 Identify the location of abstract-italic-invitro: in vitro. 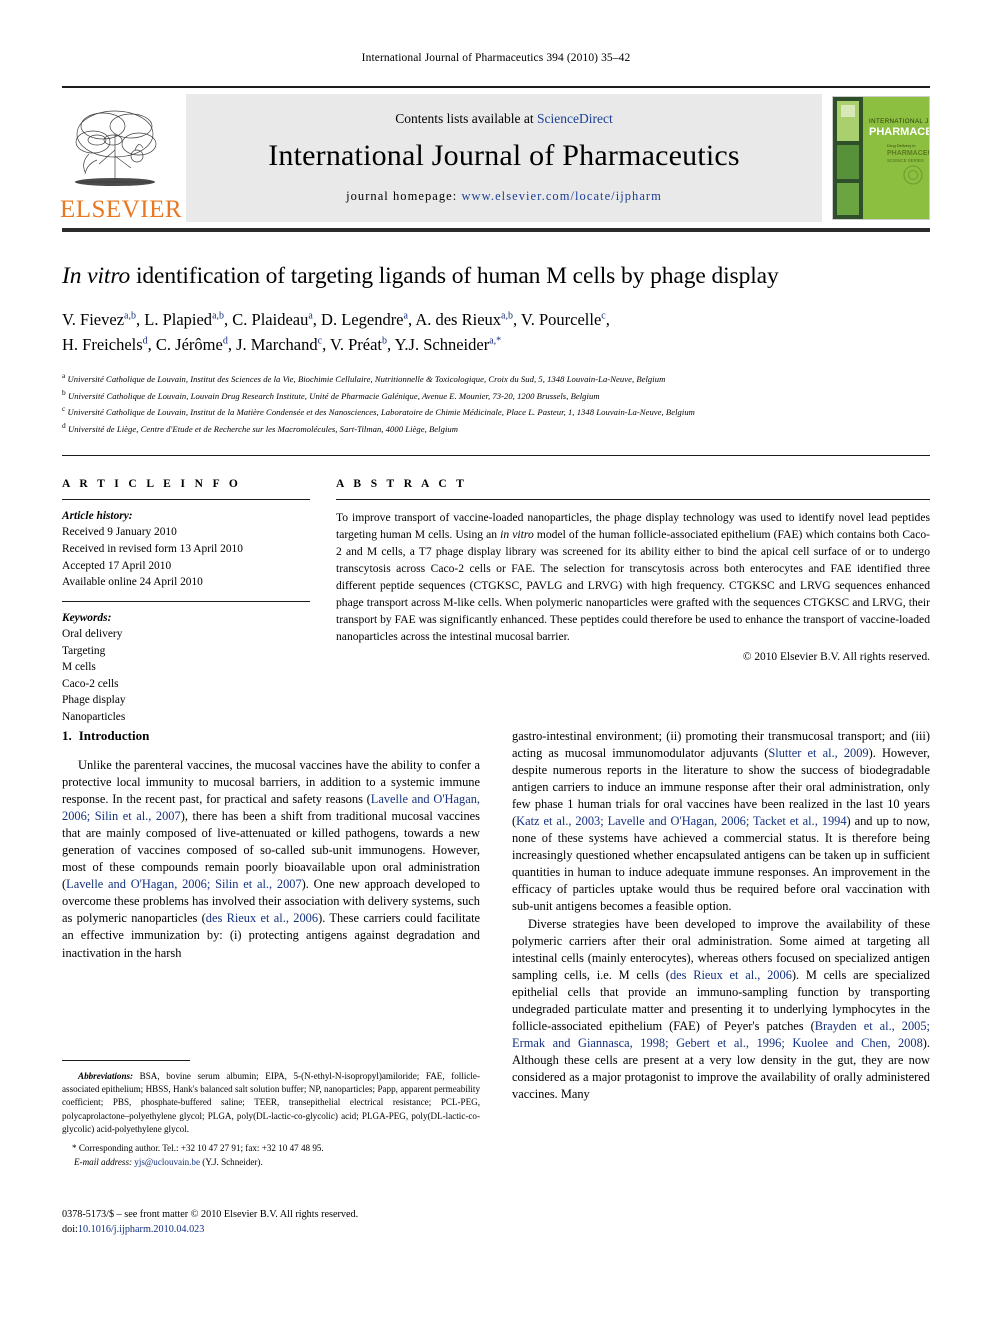
(517, 534).